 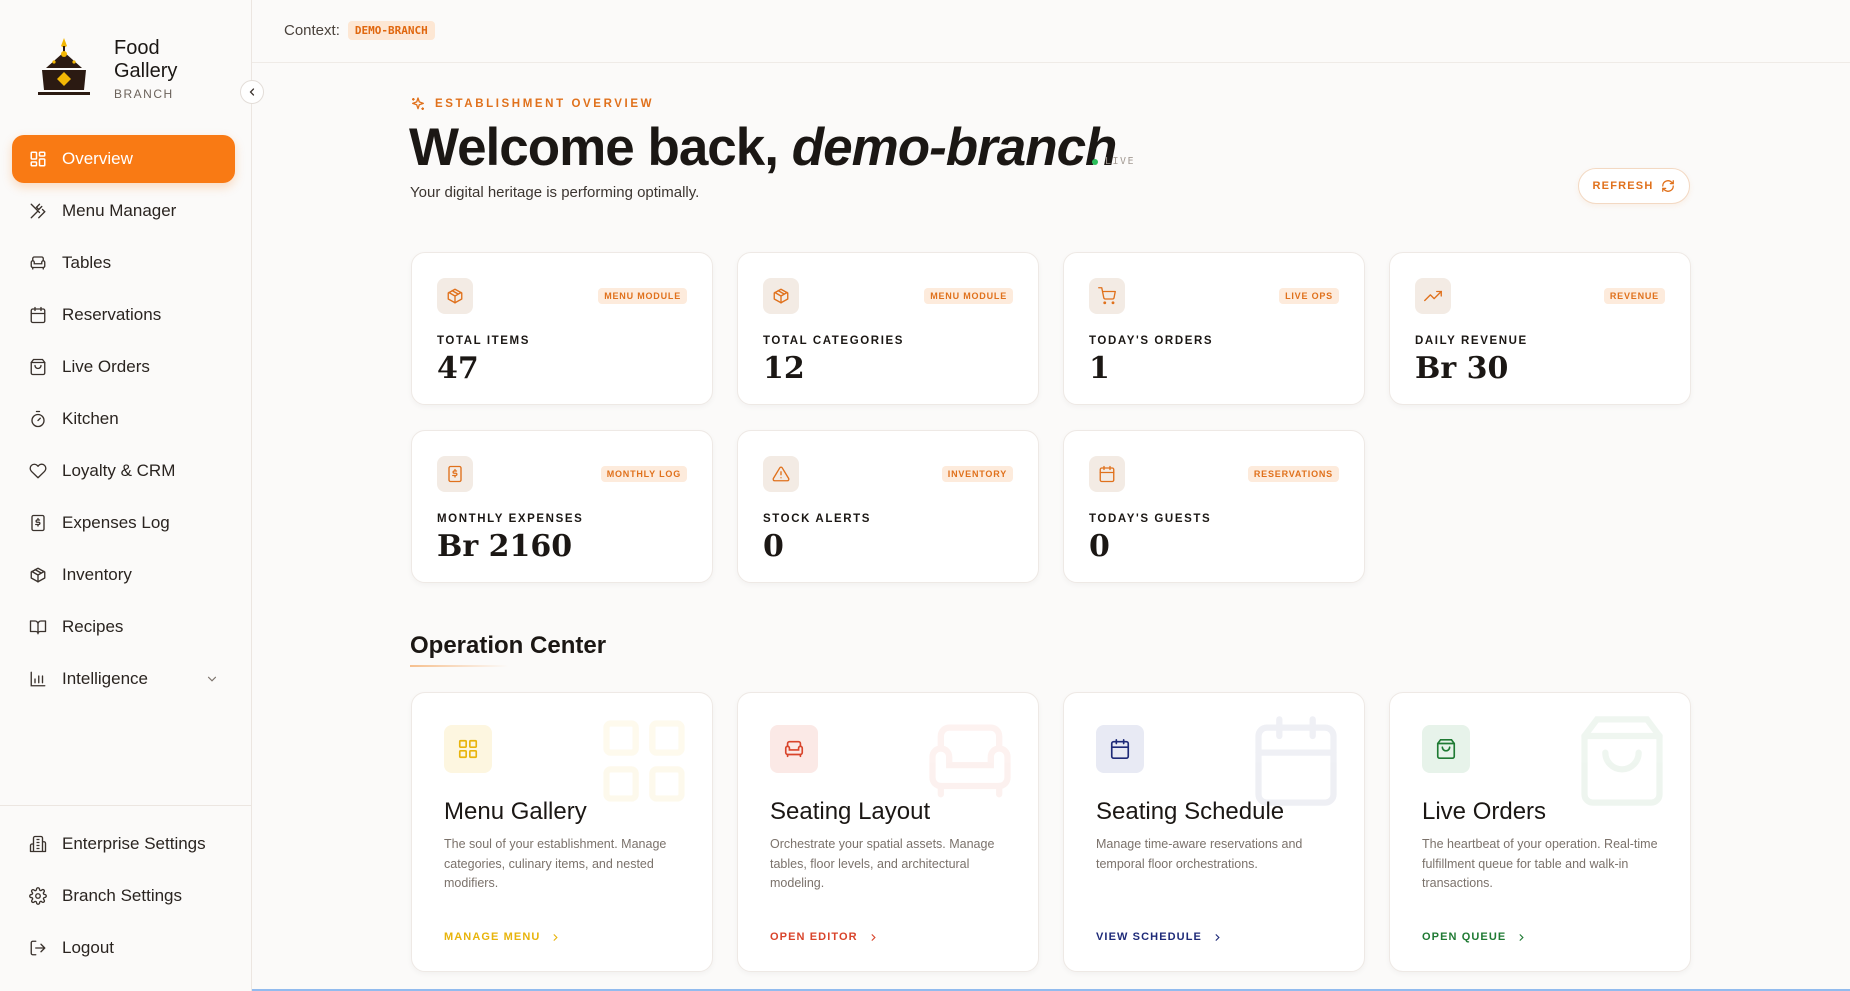 What do you see at coordinates (1623, 186) in the screenshot?
I see `refresh-label: REFRESH` at bounding box center [1623, 186].